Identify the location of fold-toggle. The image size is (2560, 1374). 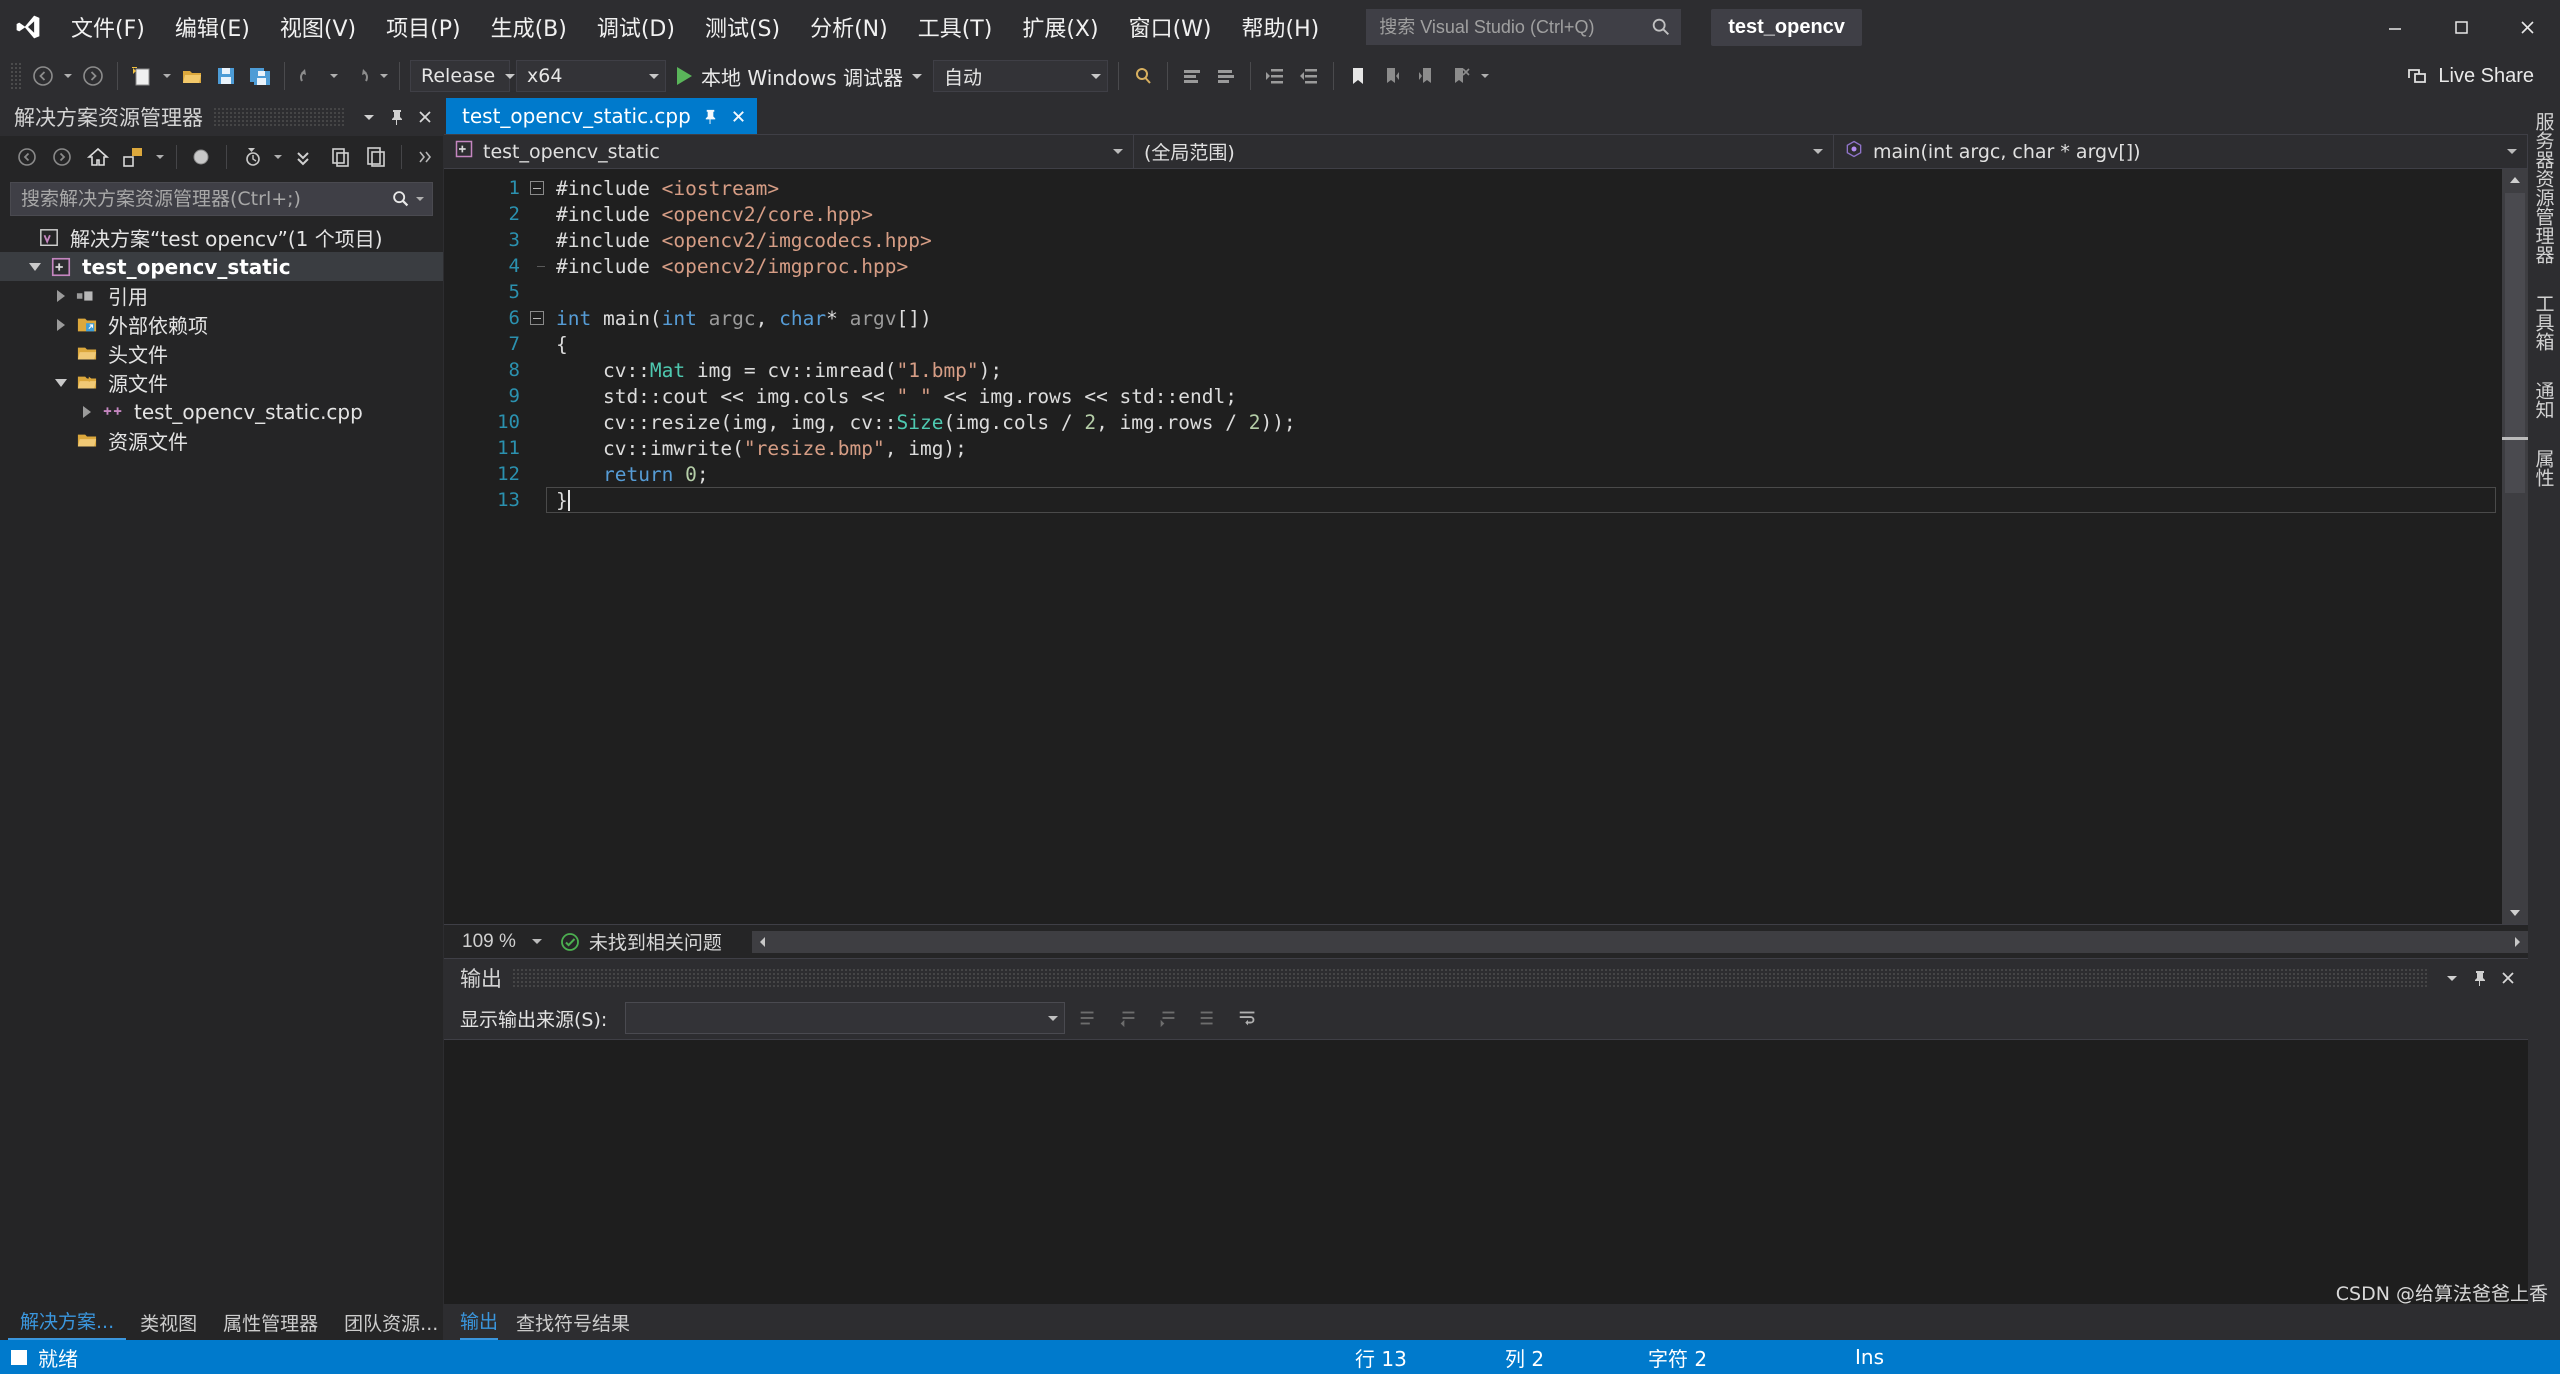
(537, 188).